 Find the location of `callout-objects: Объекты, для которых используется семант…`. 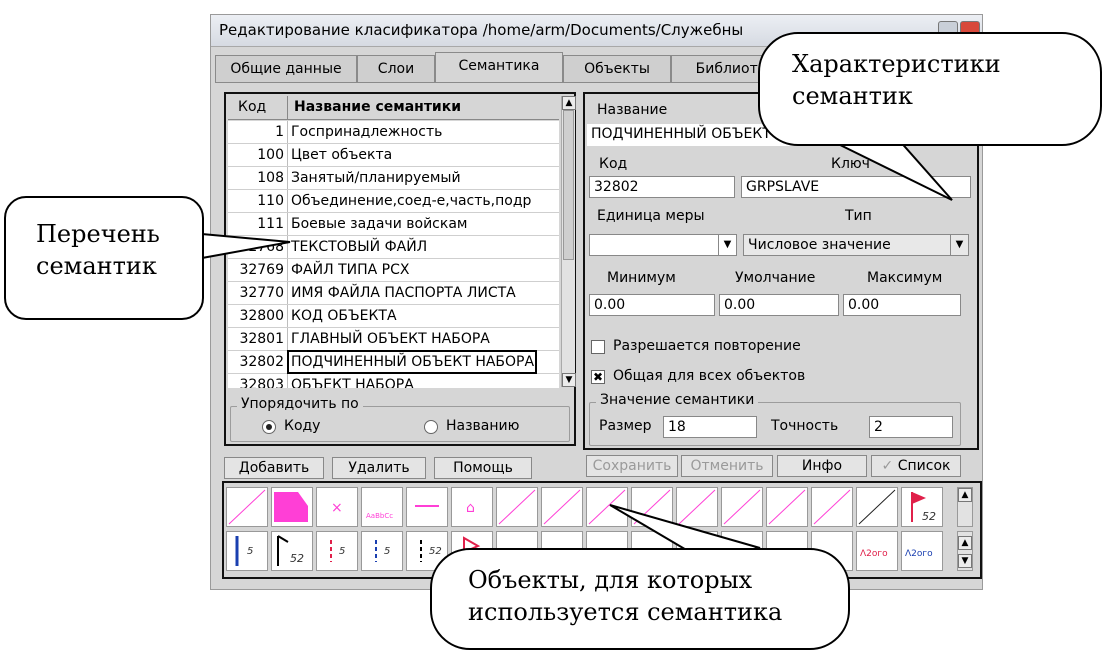

callout-objects: Объекты, для которых используется семант… is located at coordinates (640, 599).